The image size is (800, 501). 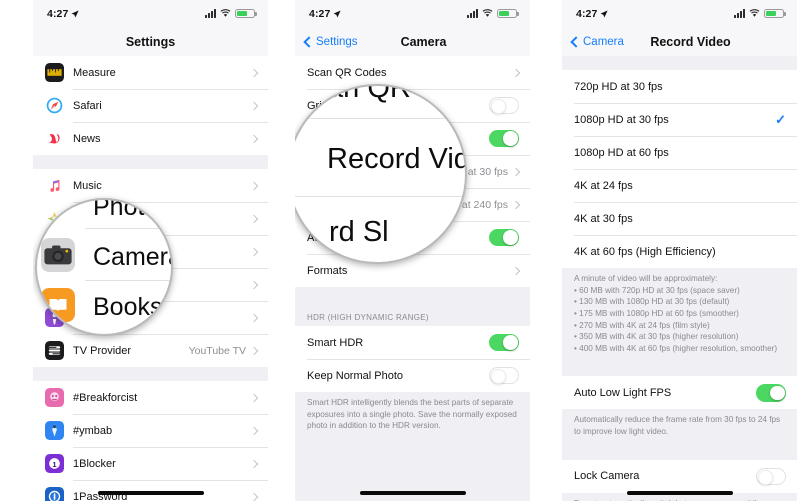 What do you see at coordinates (87, 138) in the screenshot?
I see `list-item-label: News` at bounding box center [87, 138].